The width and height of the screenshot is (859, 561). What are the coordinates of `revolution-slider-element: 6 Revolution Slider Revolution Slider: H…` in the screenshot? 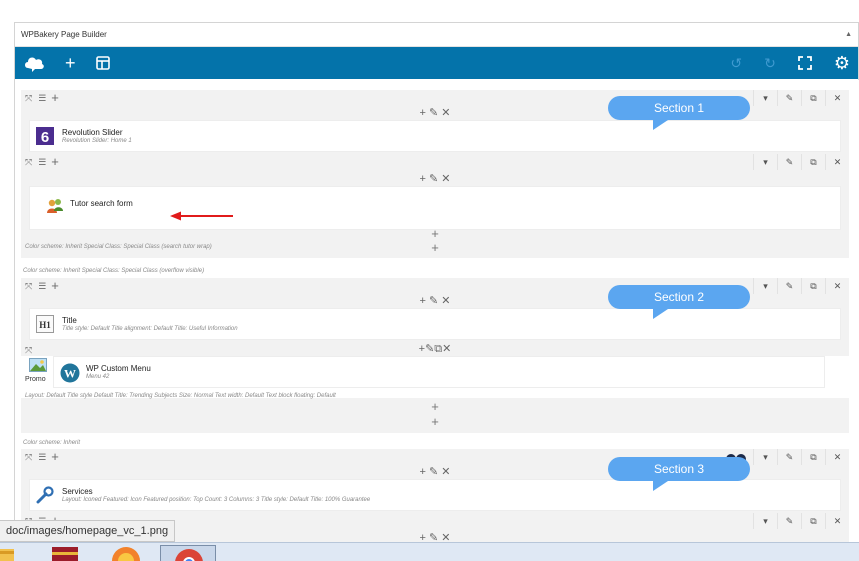 It's located at (435, 136).